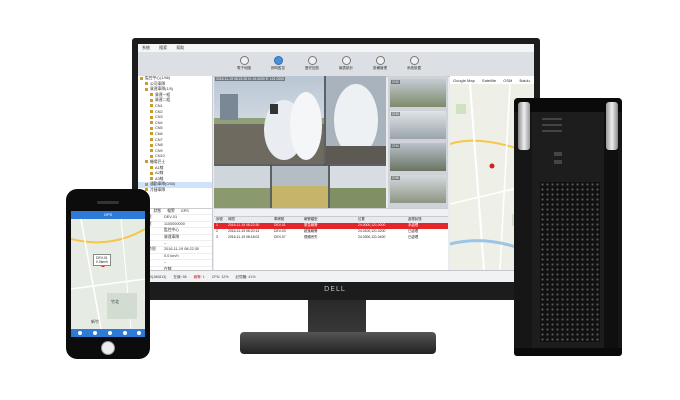 The width and height of the screenshot is (680, 400). What do you see at coordinates (158, 189) in the screenshot?
I see `tree-node-label: 冷鏈車隊` at bounding box center [158, 189].